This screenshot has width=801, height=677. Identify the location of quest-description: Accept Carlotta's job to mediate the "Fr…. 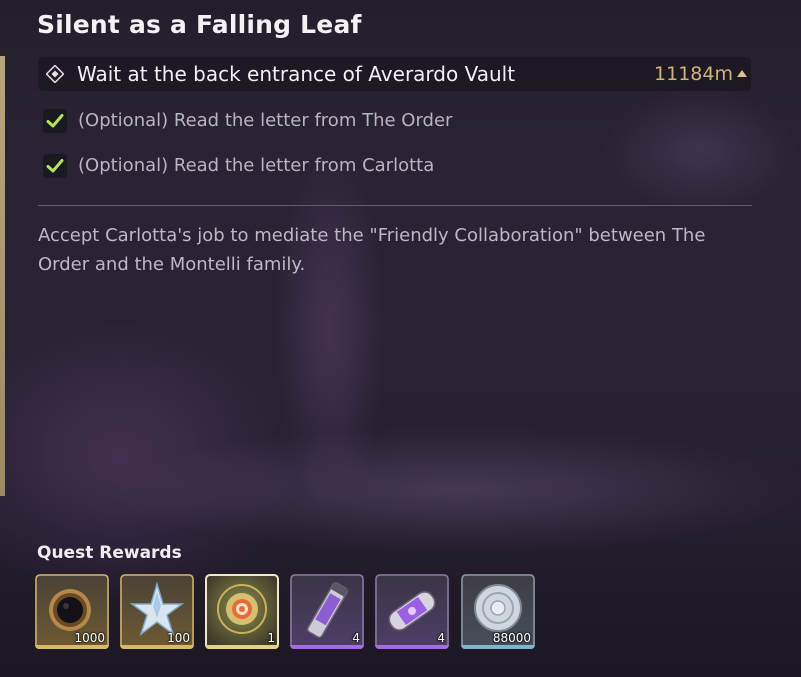
(372, 250).